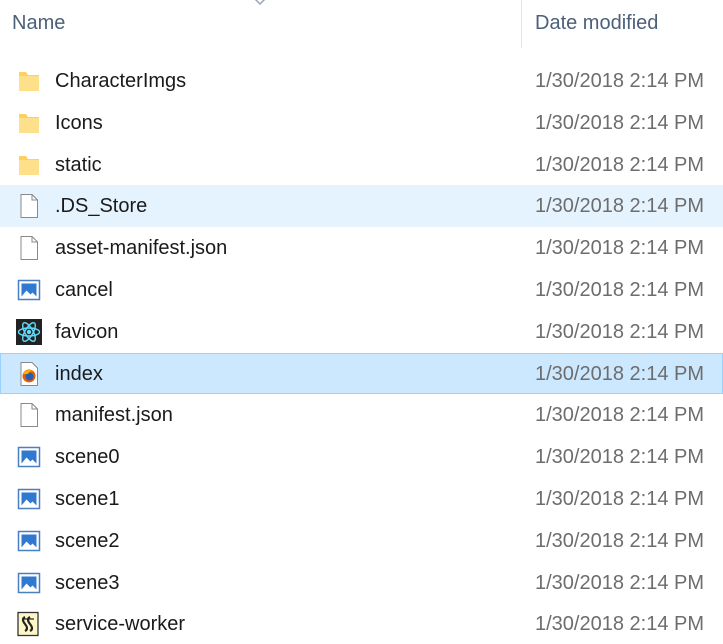 This screenshot has height=644, width=723. Describe the element at coordinates (79, 373) in the screenshot. I see `file-name: index` at that location.